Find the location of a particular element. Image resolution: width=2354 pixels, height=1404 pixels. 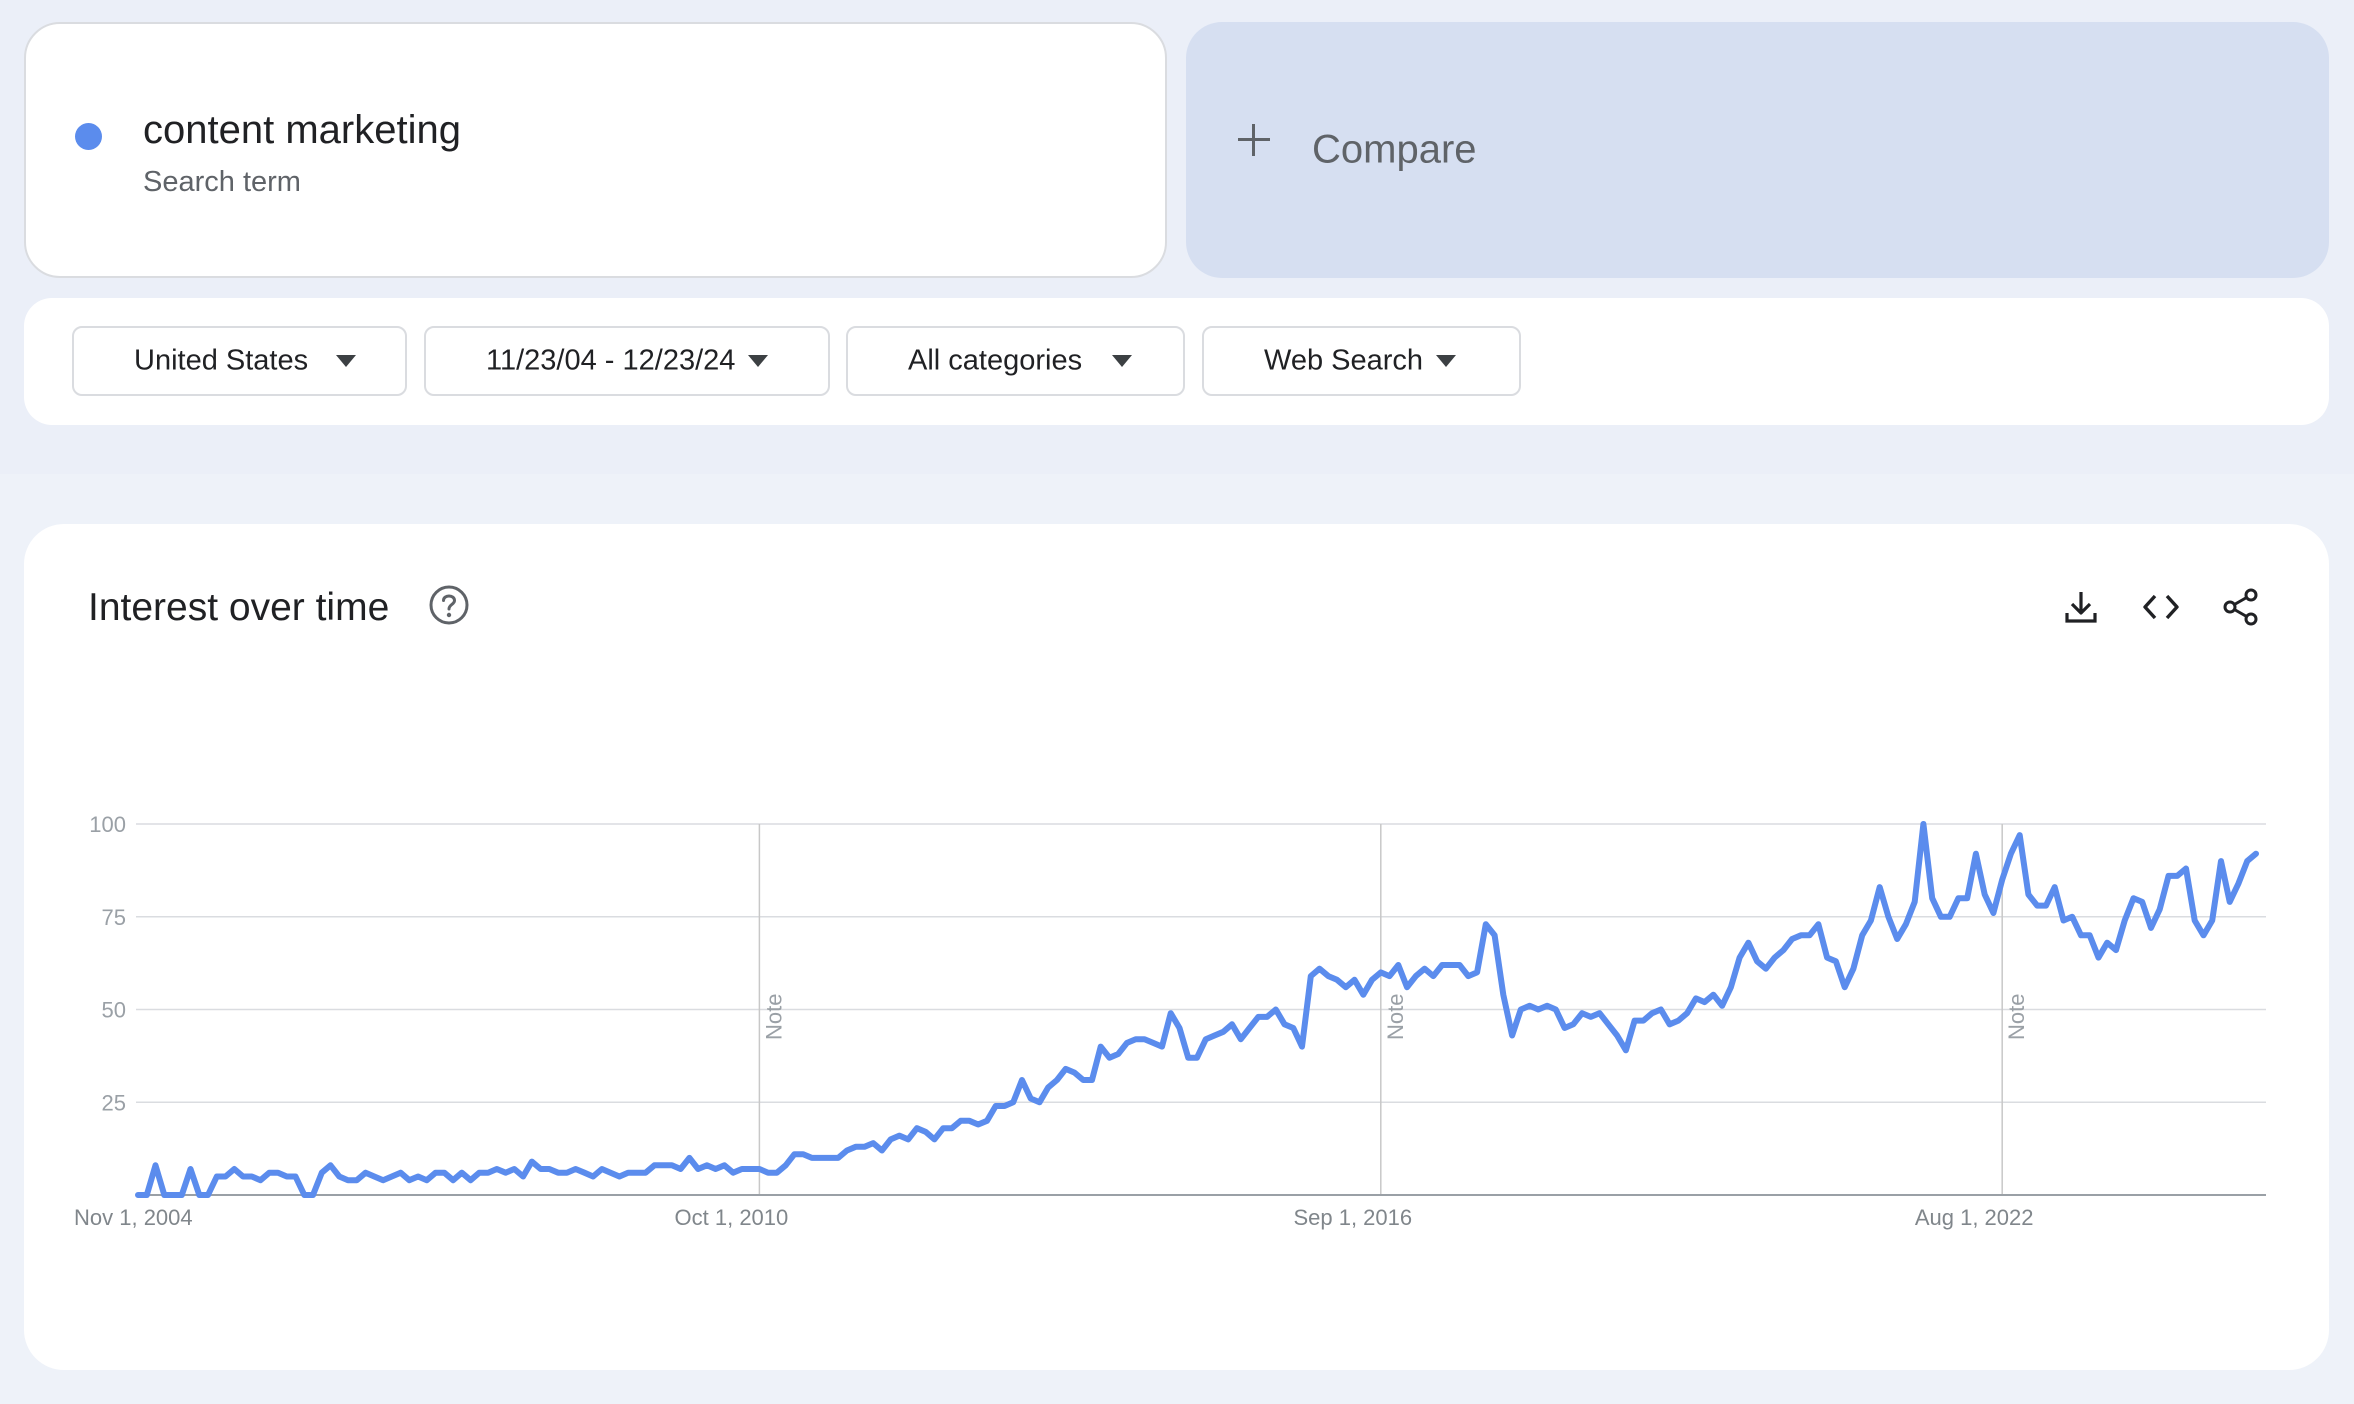

plus-icon is located at coordinates (1254, 140).